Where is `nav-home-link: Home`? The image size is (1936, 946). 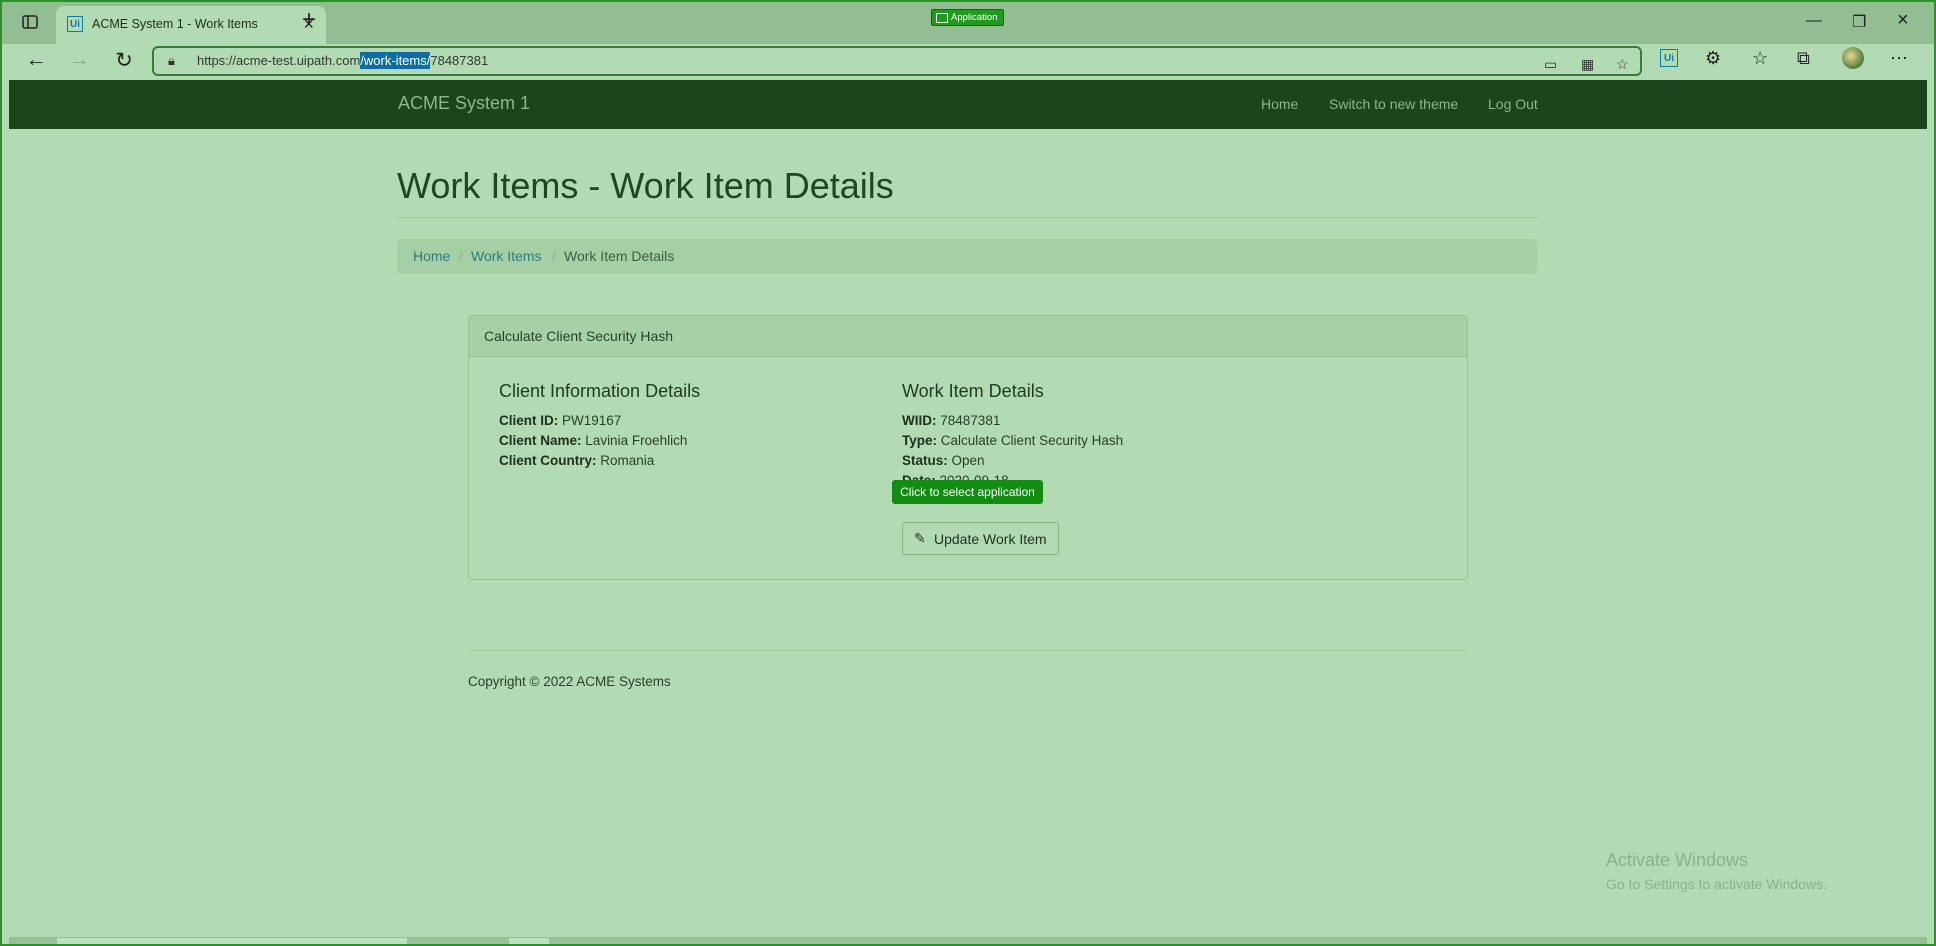 nav-home-link: Home is located at coordinates (1279, 104).